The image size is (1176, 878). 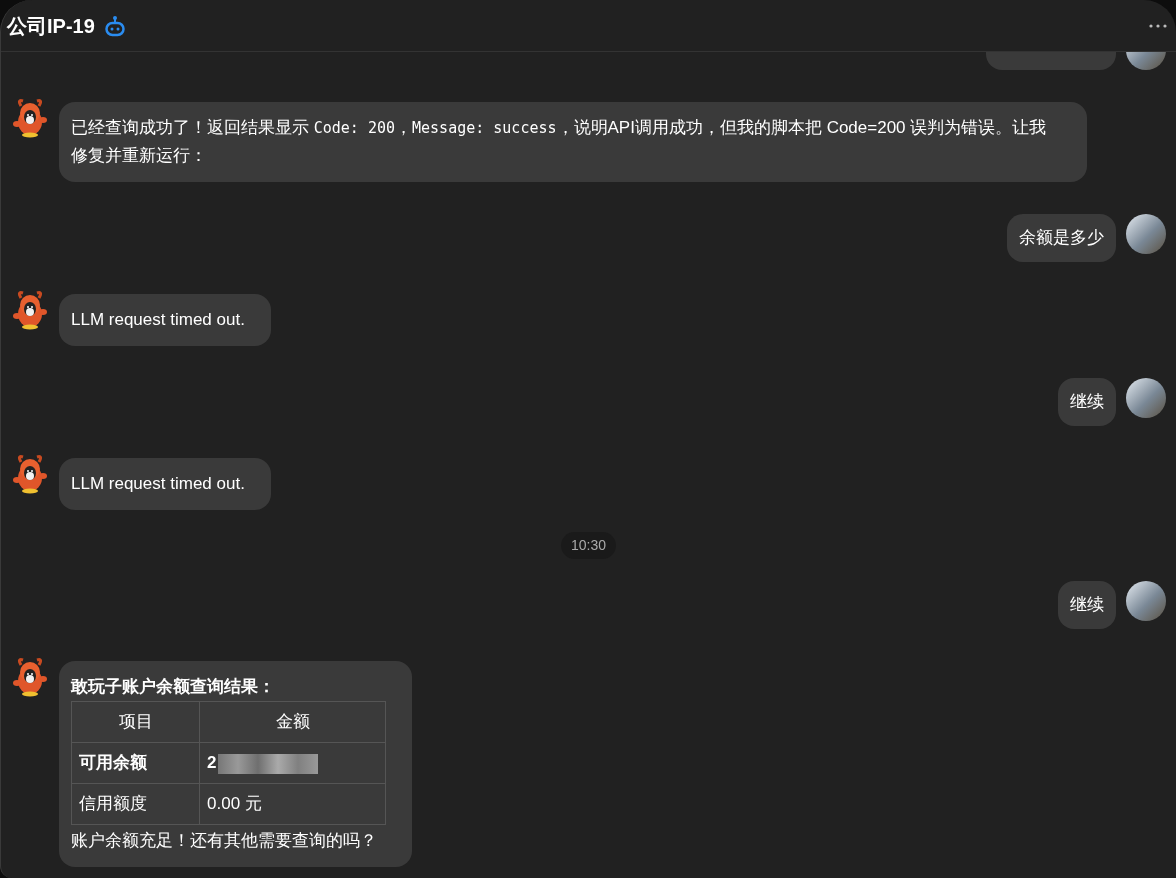 What do you see at coordinates (173, 687) in the screenshot?
I see `message-heading: 敢玩子账户余额查询结果：` at bounding box center [173, 687].